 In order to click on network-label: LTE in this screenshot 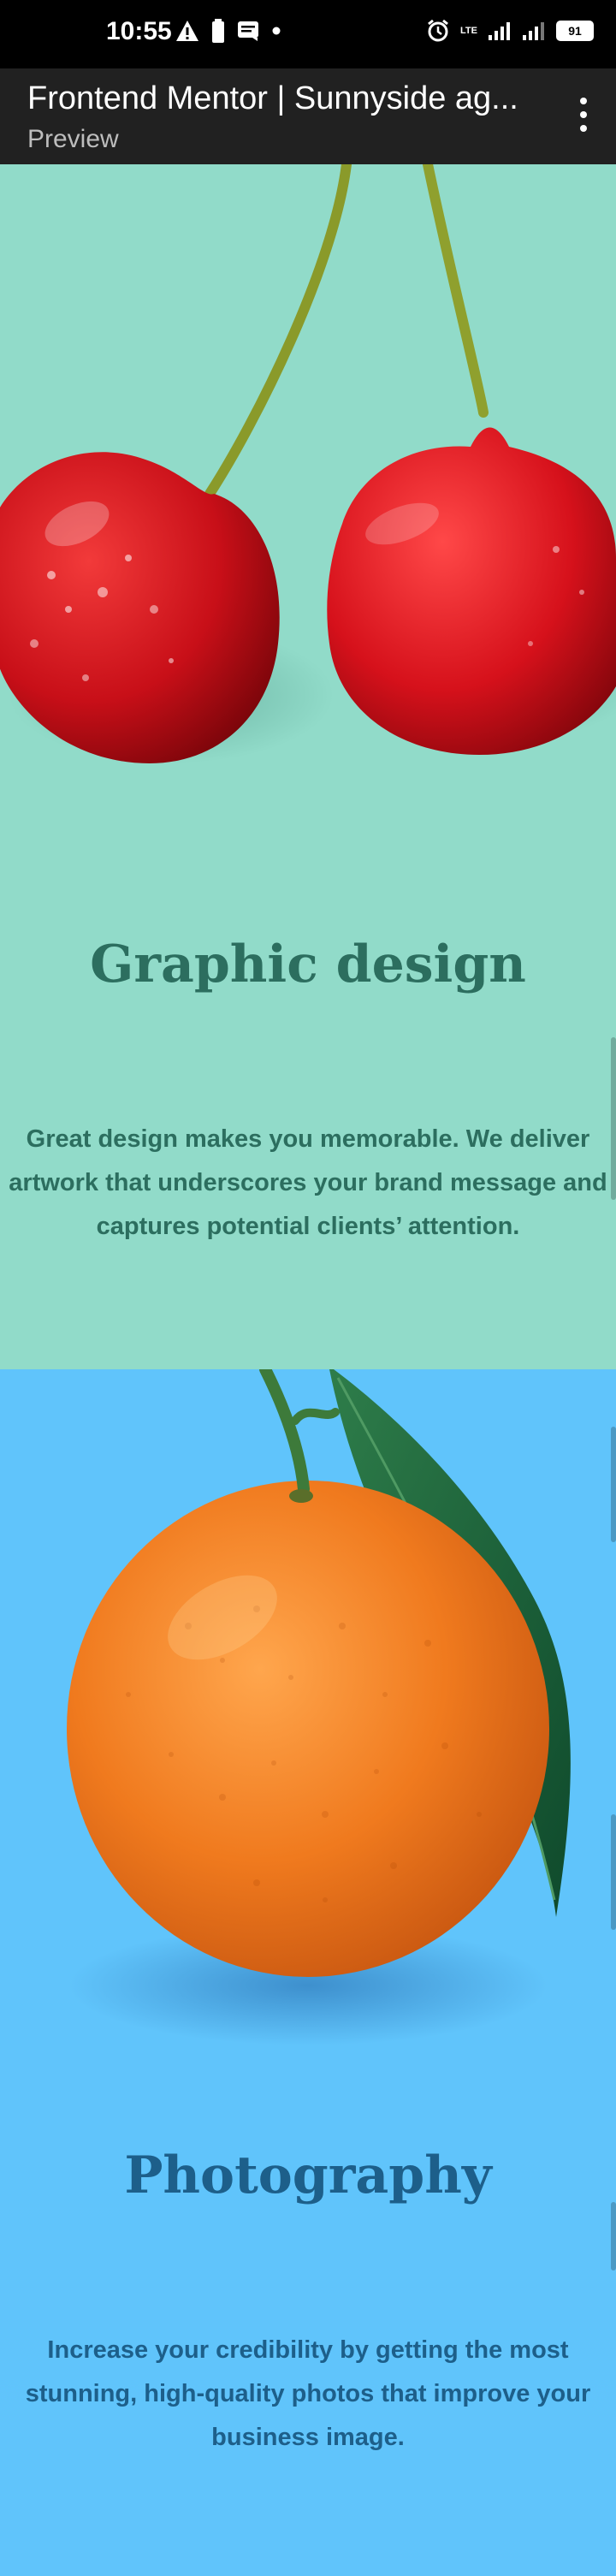, I will do `click(468, 31)`.